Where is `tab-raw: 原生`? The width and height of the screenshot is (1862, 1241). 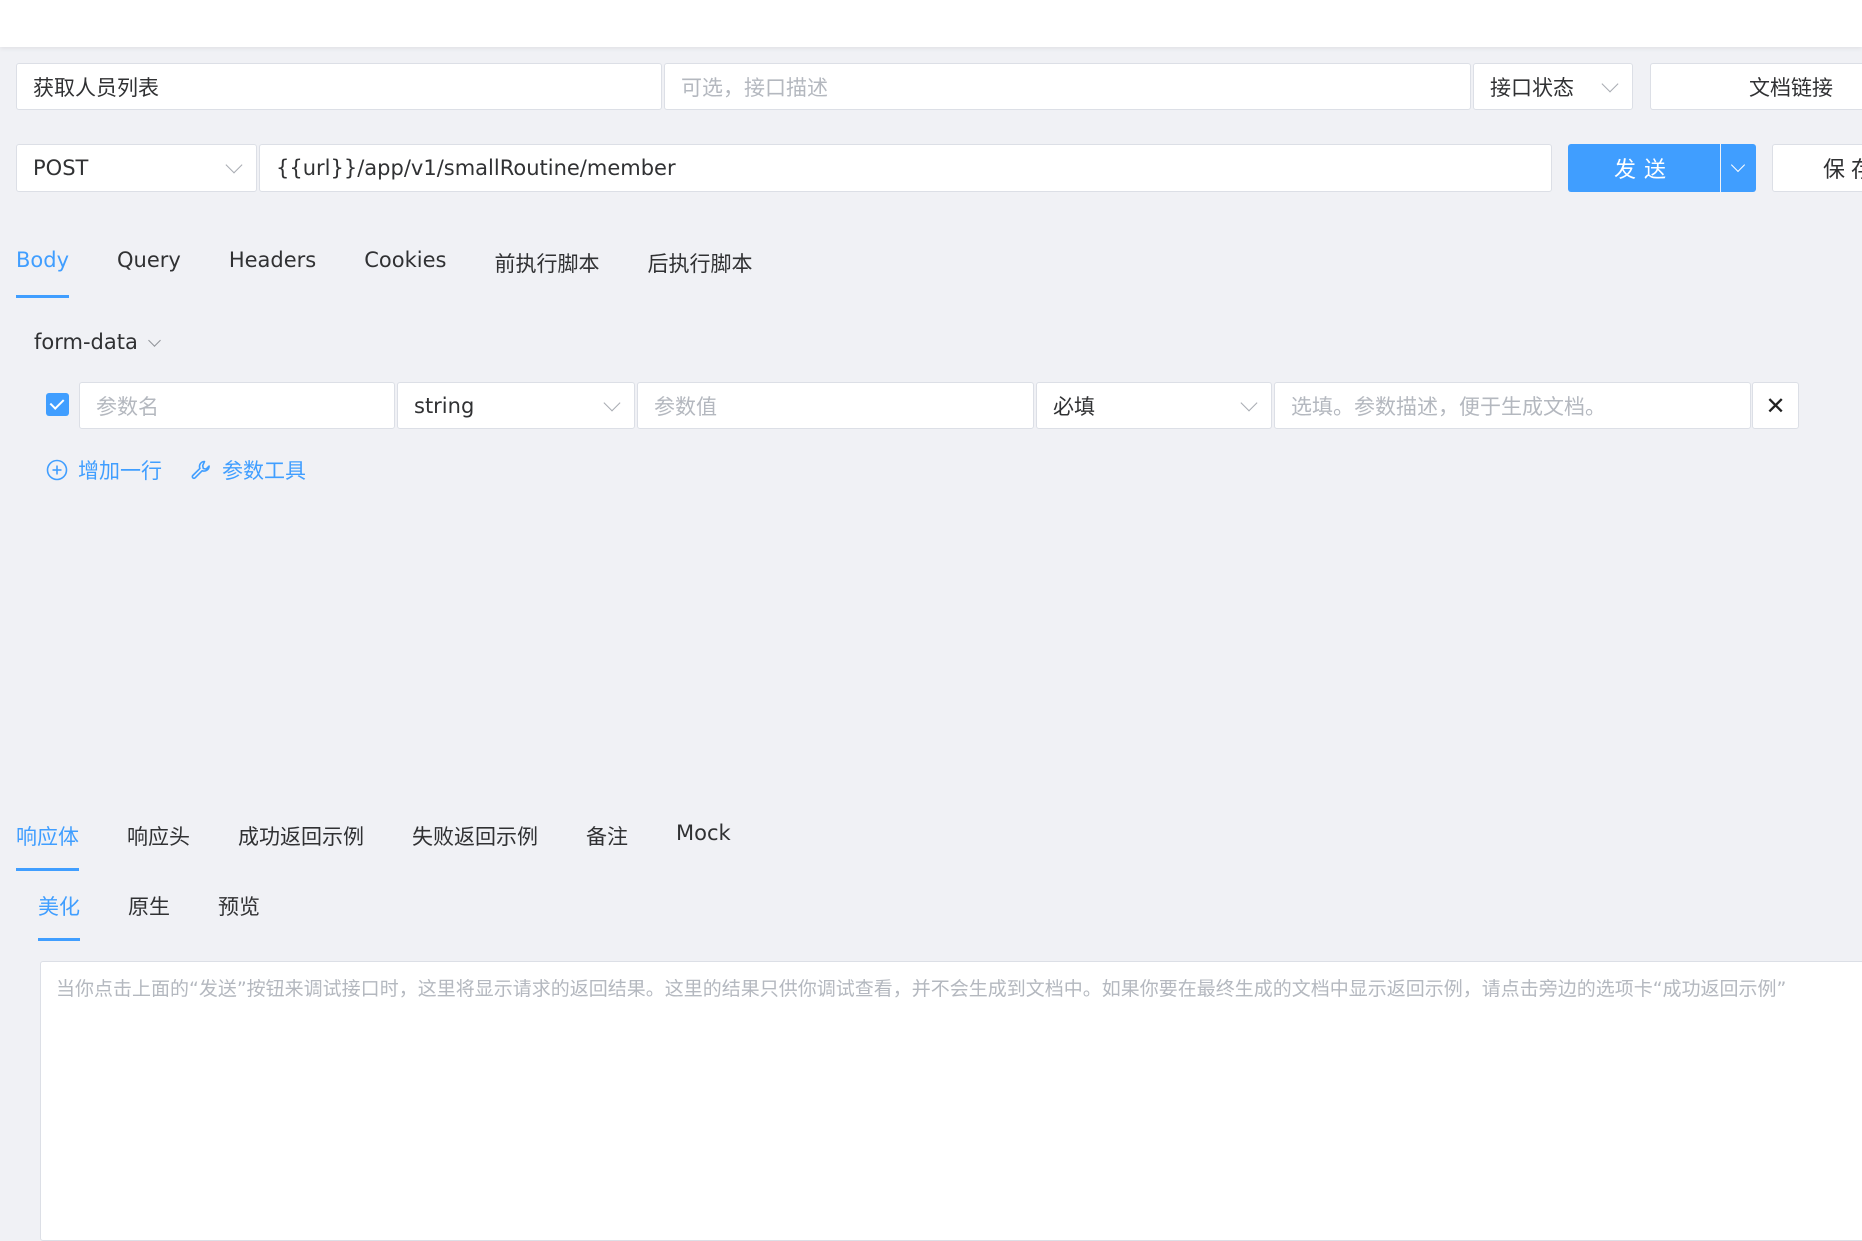
tab-raw: 原生 is located at coordinates (149, 906).